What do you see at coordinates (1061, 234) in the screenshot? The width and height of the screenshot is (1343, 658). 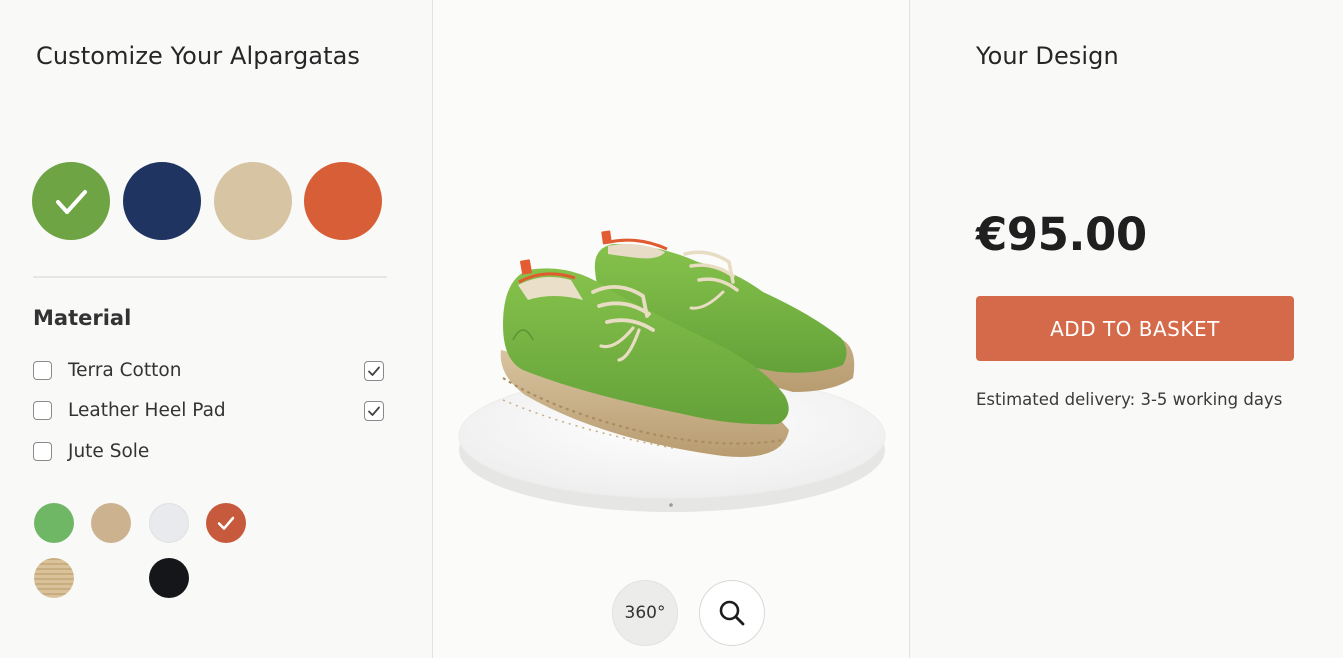 I see `price: €95.00` at bounding box center [1061, 234].